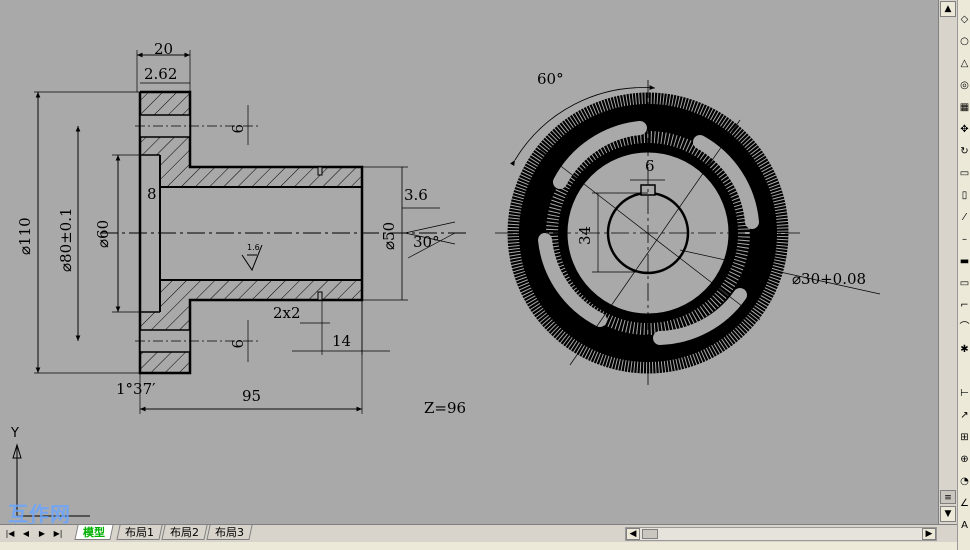  Describe the element at coordinates (948, 497) in the screenshot. I see `scroll-thumb: ≡` at that location.